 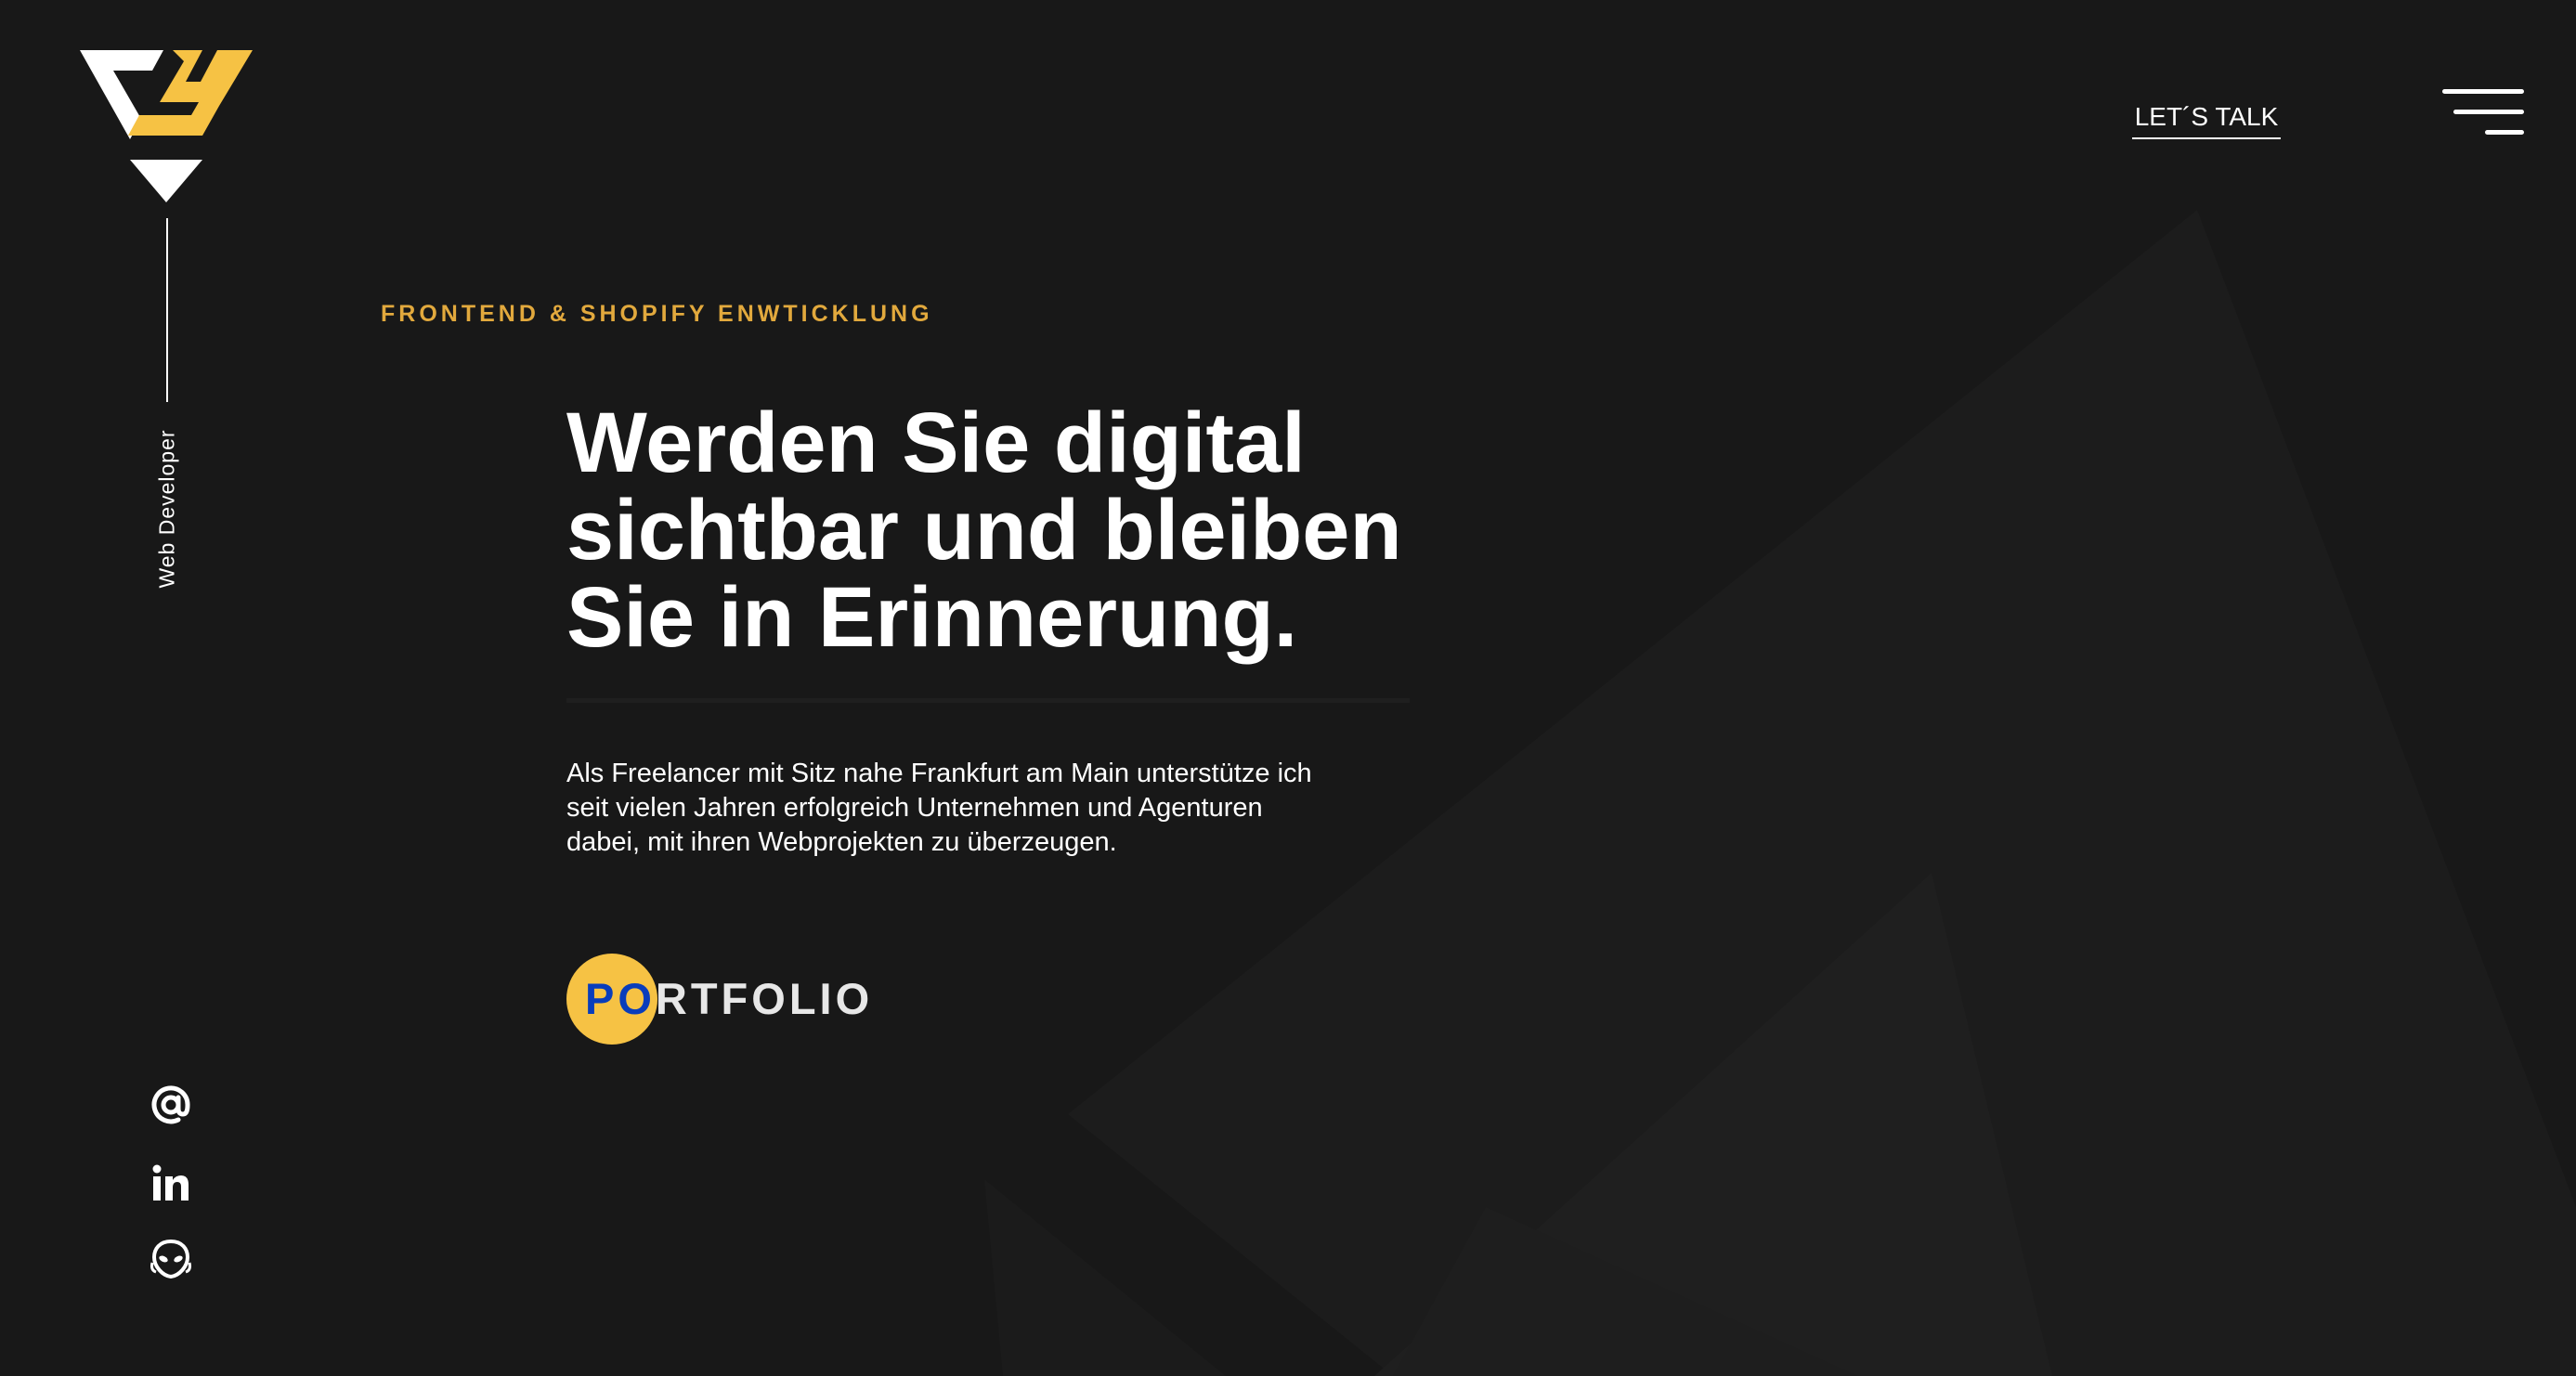 I want to click on at-sign-icon, so click(x=171, y=1104).